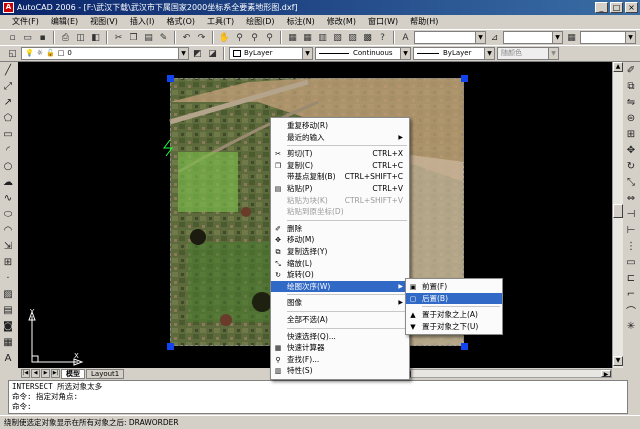 This screenshot has width=640, height=429. Describe the element at coordinates (8, 342) in the screenshot. I see `table-icon: ▦` at that location.